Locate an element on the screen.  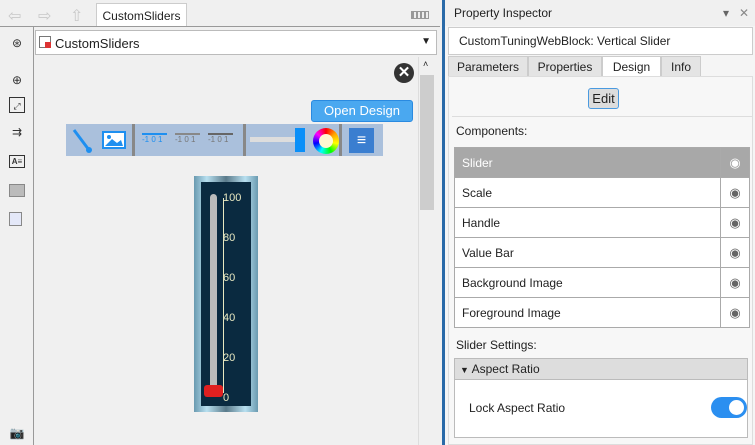
component-row: Foreground Image ◉ is located at coordinates (602, 312).